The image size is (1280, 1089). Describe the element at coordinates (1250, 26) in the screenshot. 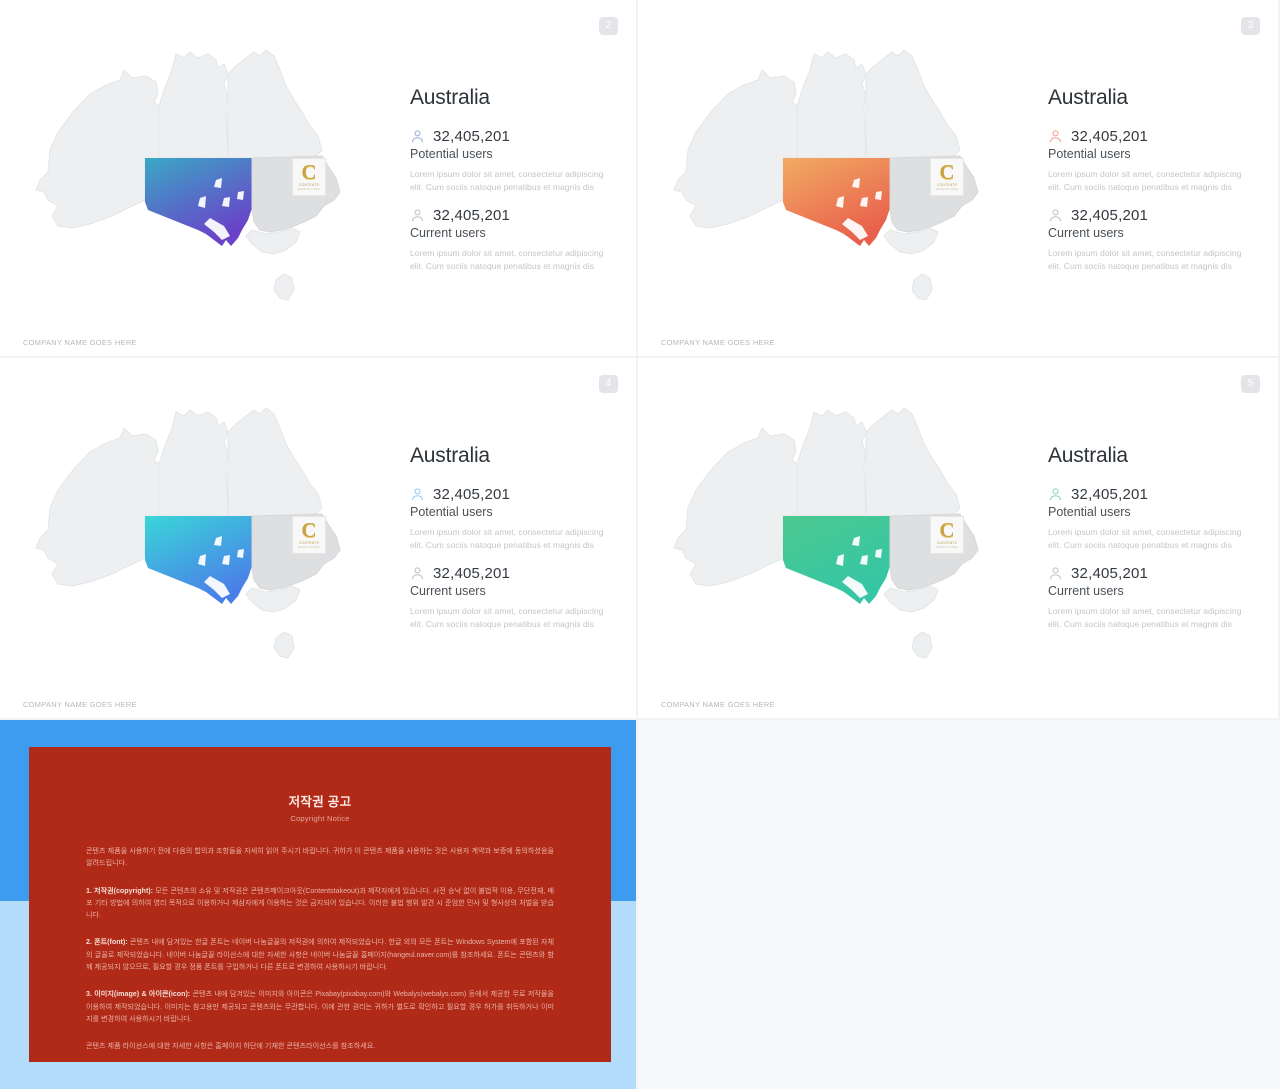

I see `slide-number-badge: 3` at that location.